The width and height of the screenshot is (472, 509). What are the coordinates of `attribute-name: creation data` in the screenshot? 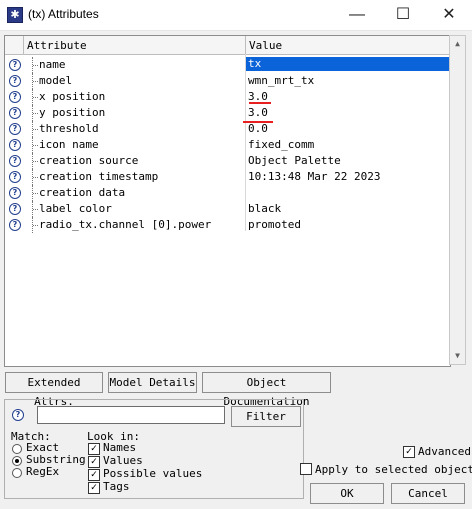 It's located at (82, 192).